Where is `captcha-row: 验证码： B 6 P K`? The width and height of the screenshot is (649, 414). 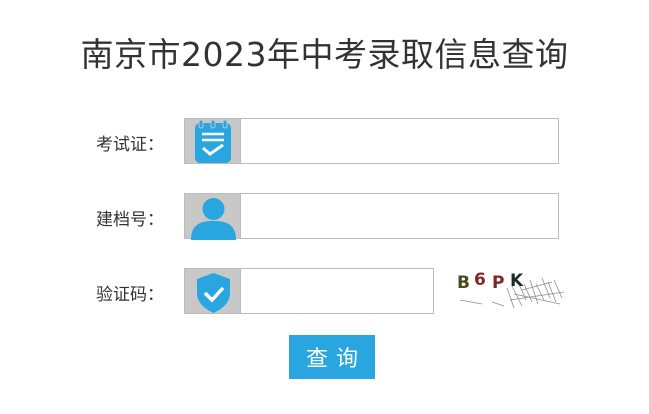 captcha-row: 验证码： B 6 P K is located at coordinates (324, 292).